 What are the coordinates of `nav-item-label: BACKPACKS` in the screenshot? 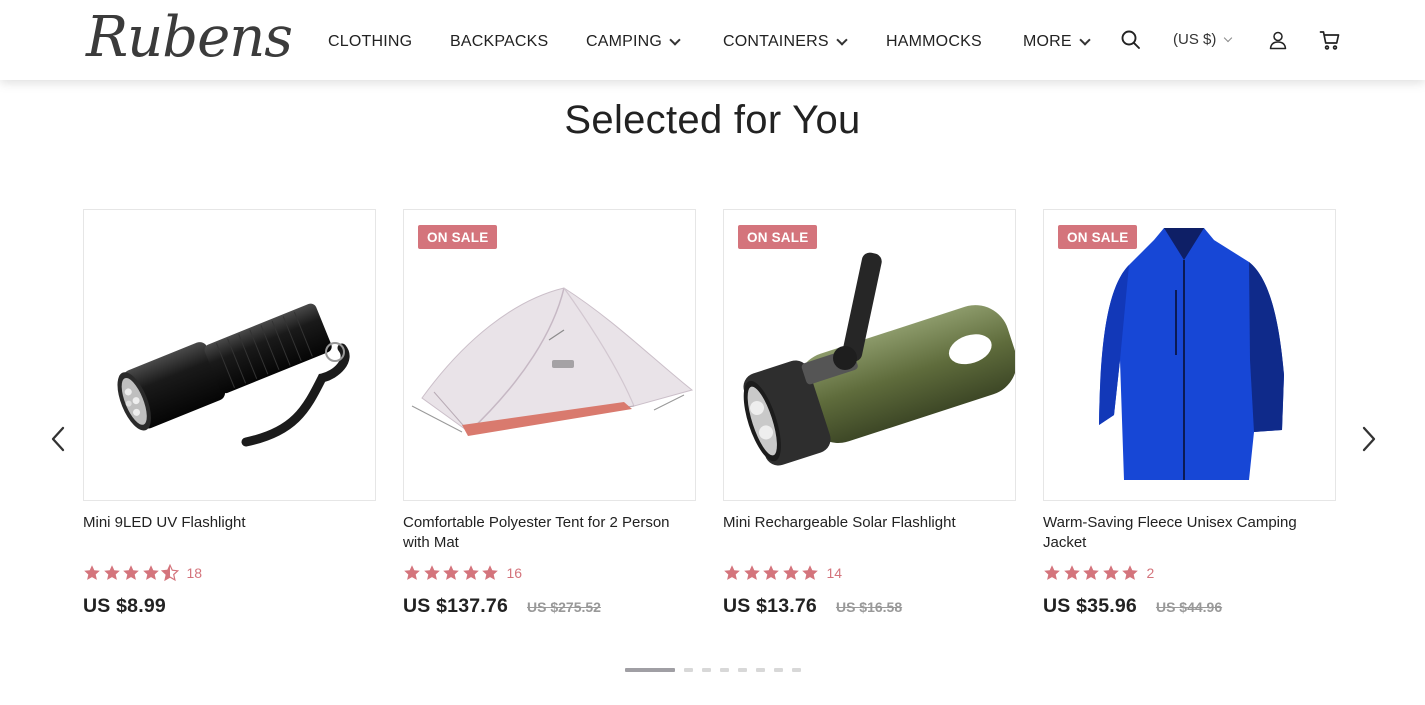 It's located at (499, 41).